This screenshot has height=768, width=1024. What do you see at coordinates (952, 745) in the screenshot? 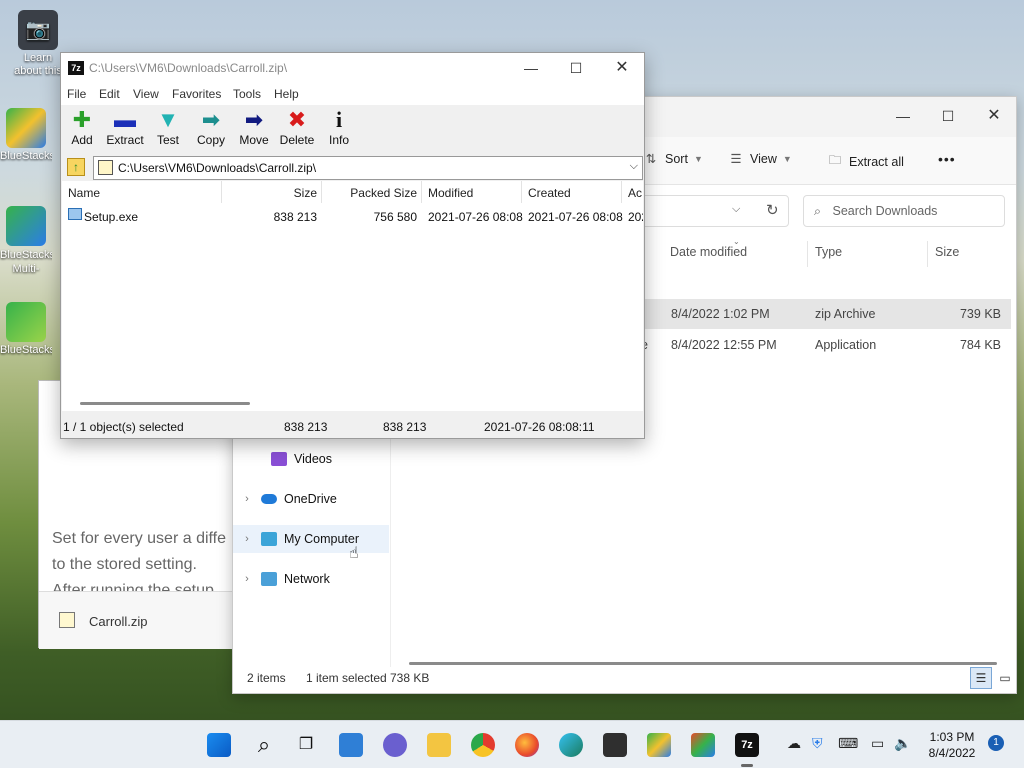
I see `clock: 1:03 PM 8/4/2022` at bounding box center [952, 745].